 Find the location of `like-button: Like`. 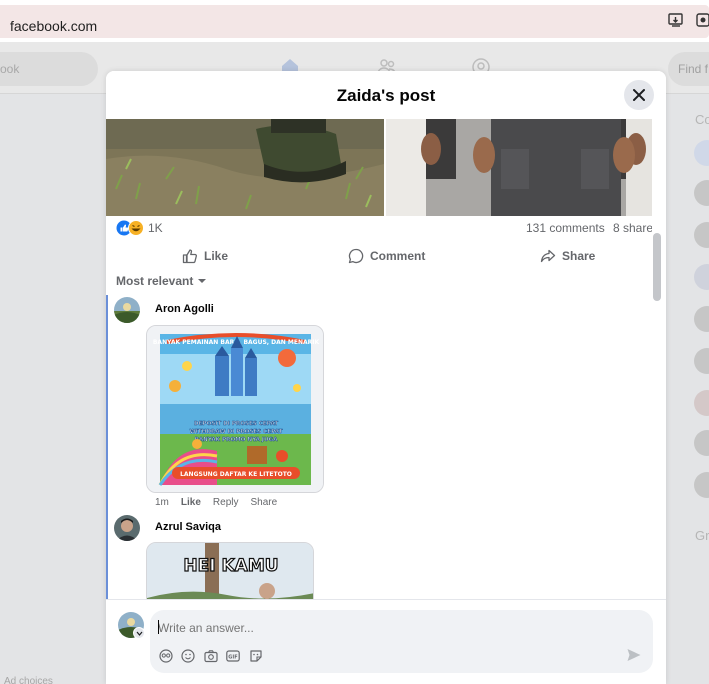

like-button: Like is located at coordinates (205, 256).